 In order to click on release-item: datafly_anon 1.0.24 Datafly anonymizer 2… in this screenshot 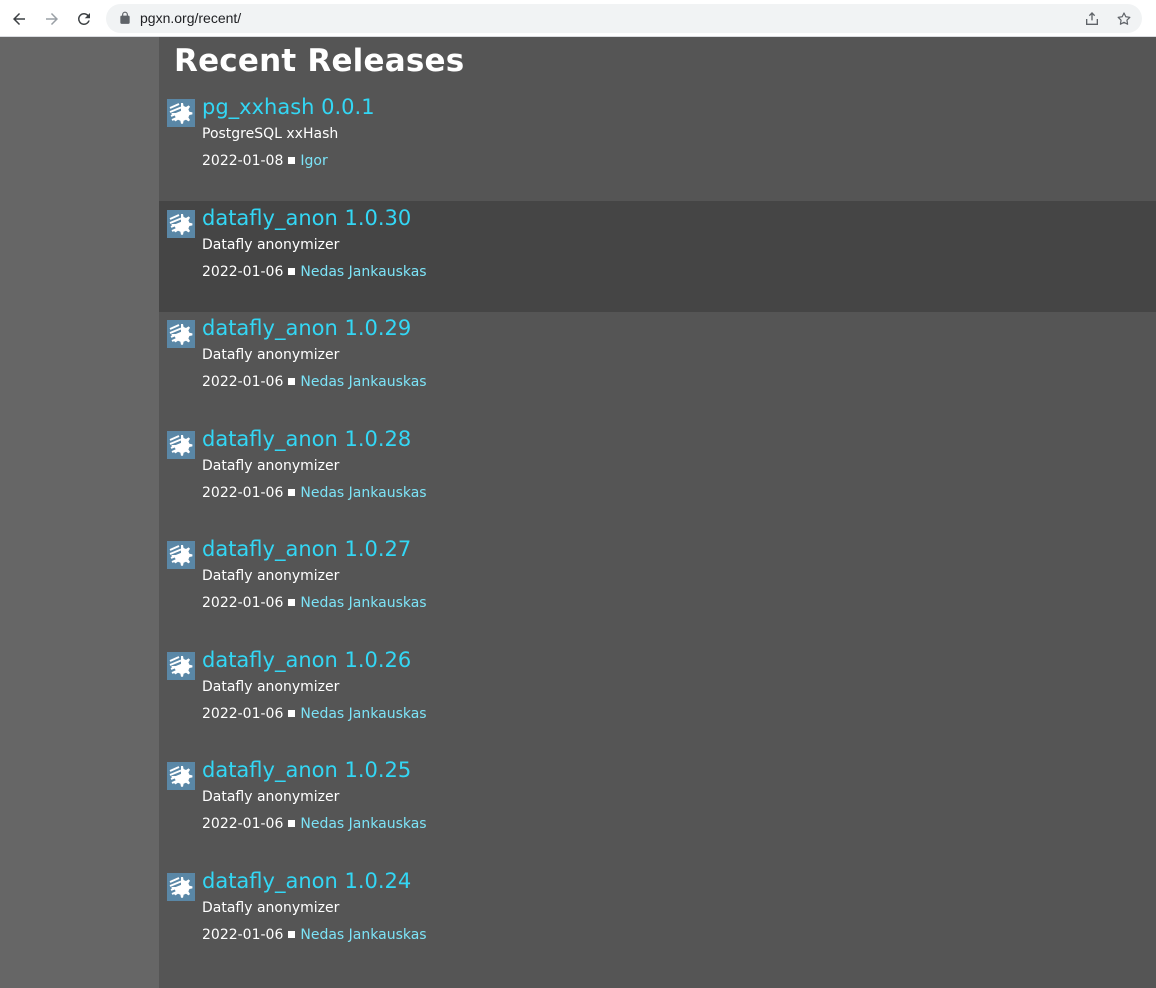, I will do `click(657, 919)`.